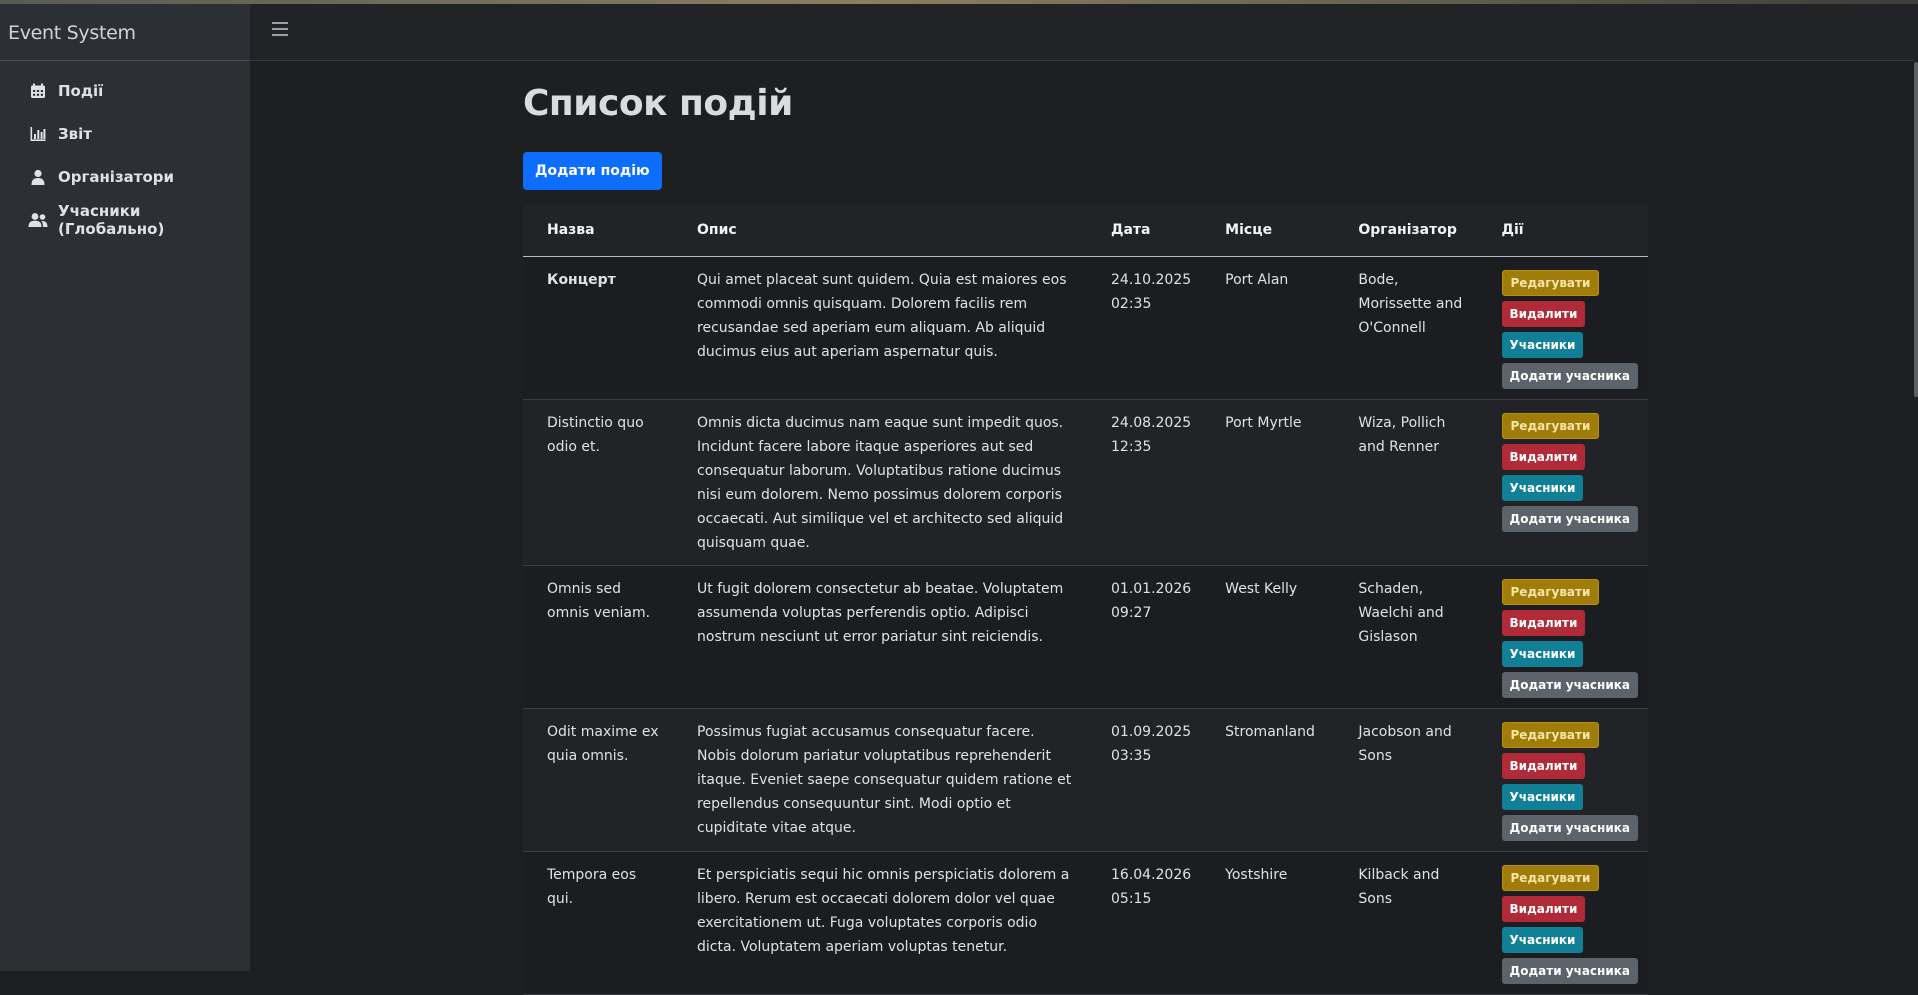  What do you see at coordinates (125, 90) in the screenshot?
I see `sidebar-item-events: Події` at bounding box center [125, 90].